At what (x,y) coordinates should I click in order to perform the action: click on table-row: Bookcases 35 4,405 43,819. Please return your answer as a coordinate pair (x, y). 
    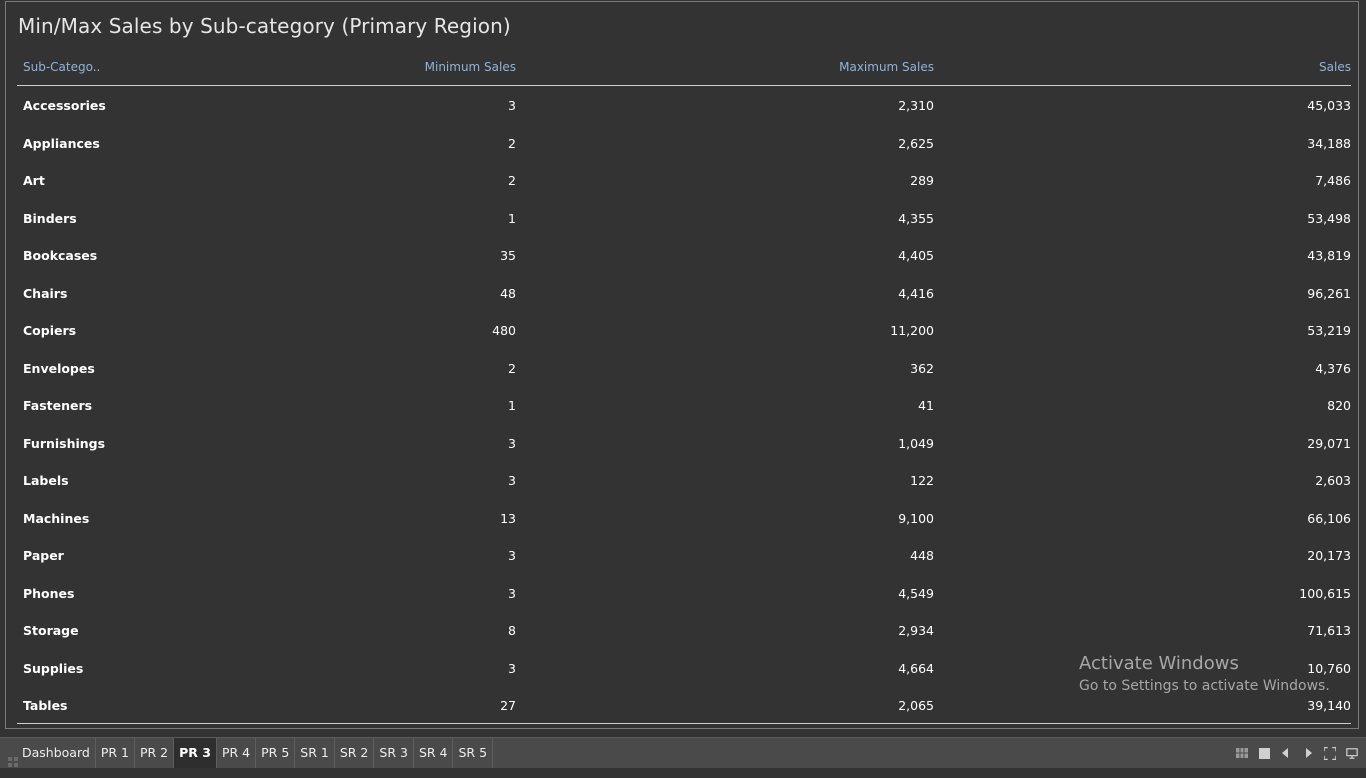
    Looking at the image, I should click on (684, 255).